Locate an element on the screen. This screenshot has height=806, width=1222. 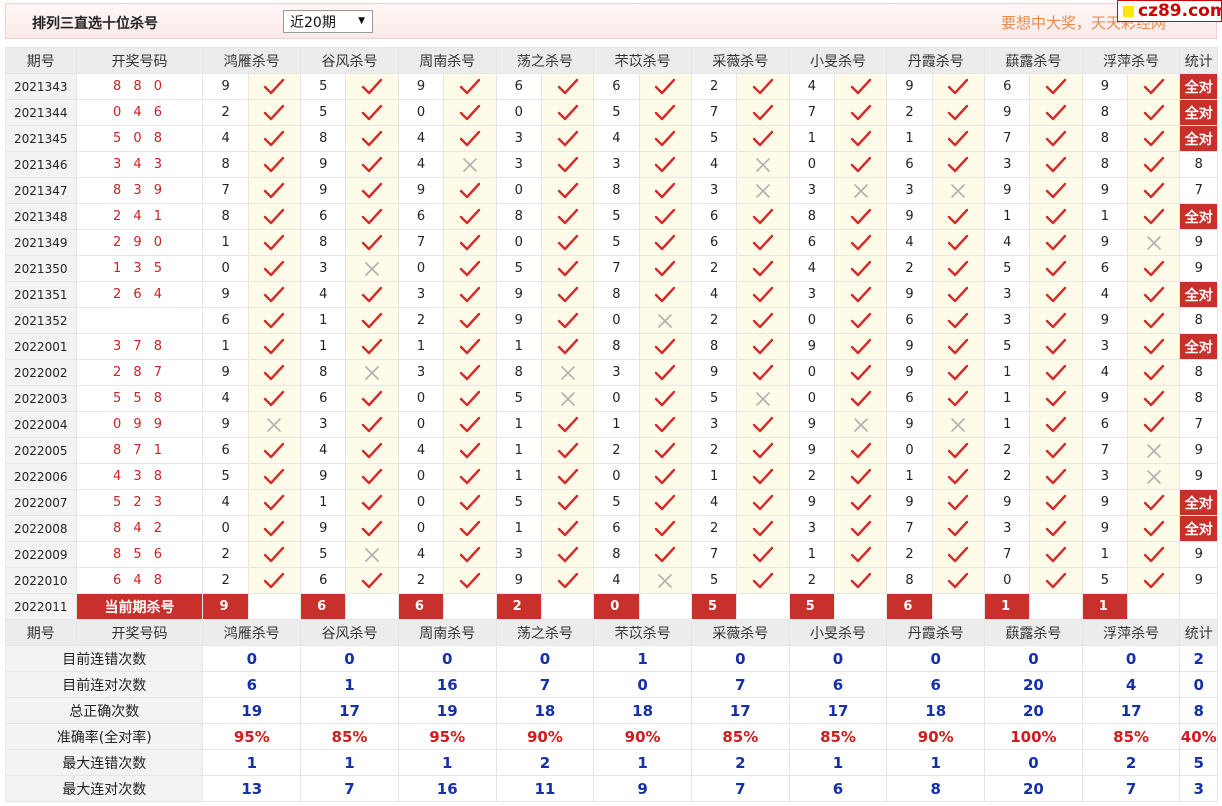
draw-number-cell: 8 5 6 is located at coordinates (139, 554).